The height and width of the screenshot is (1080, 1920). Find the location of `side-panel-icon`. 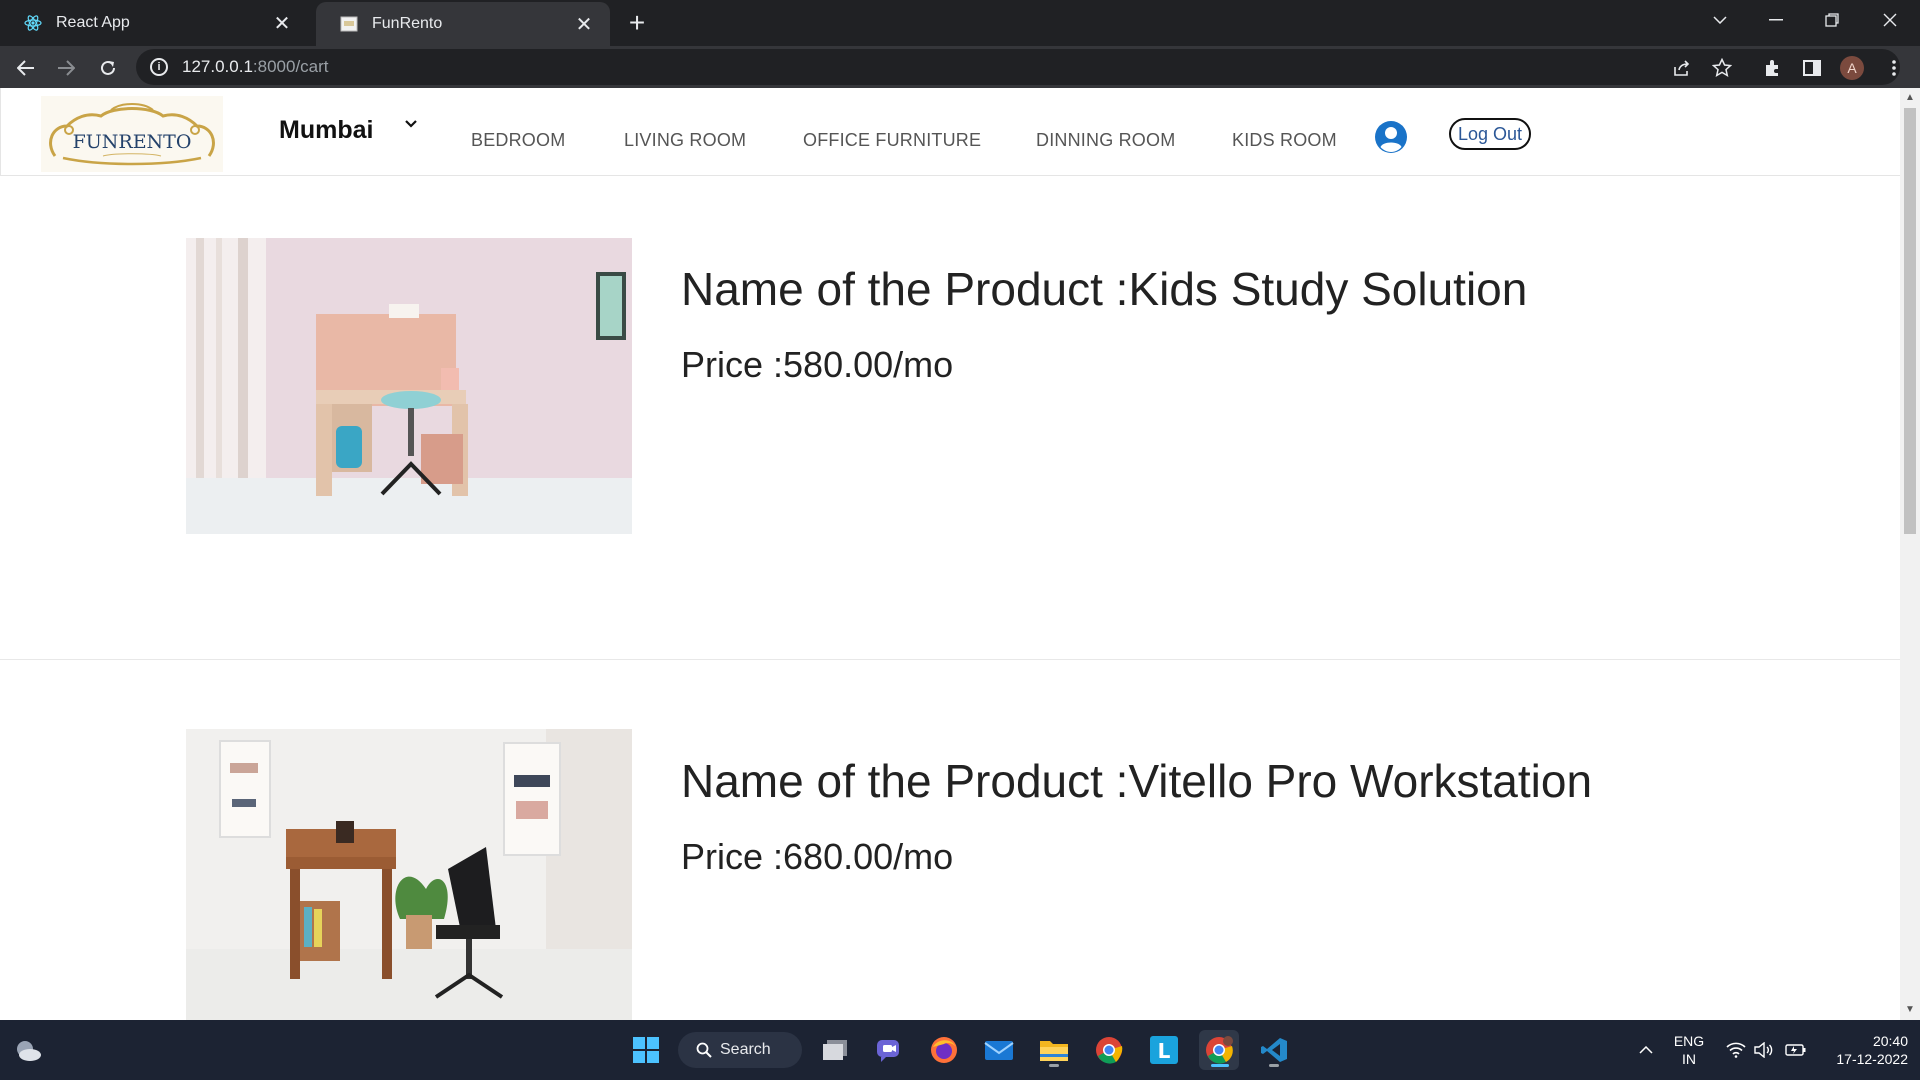

side-panel-icon is located at coordinates (1812, 68).